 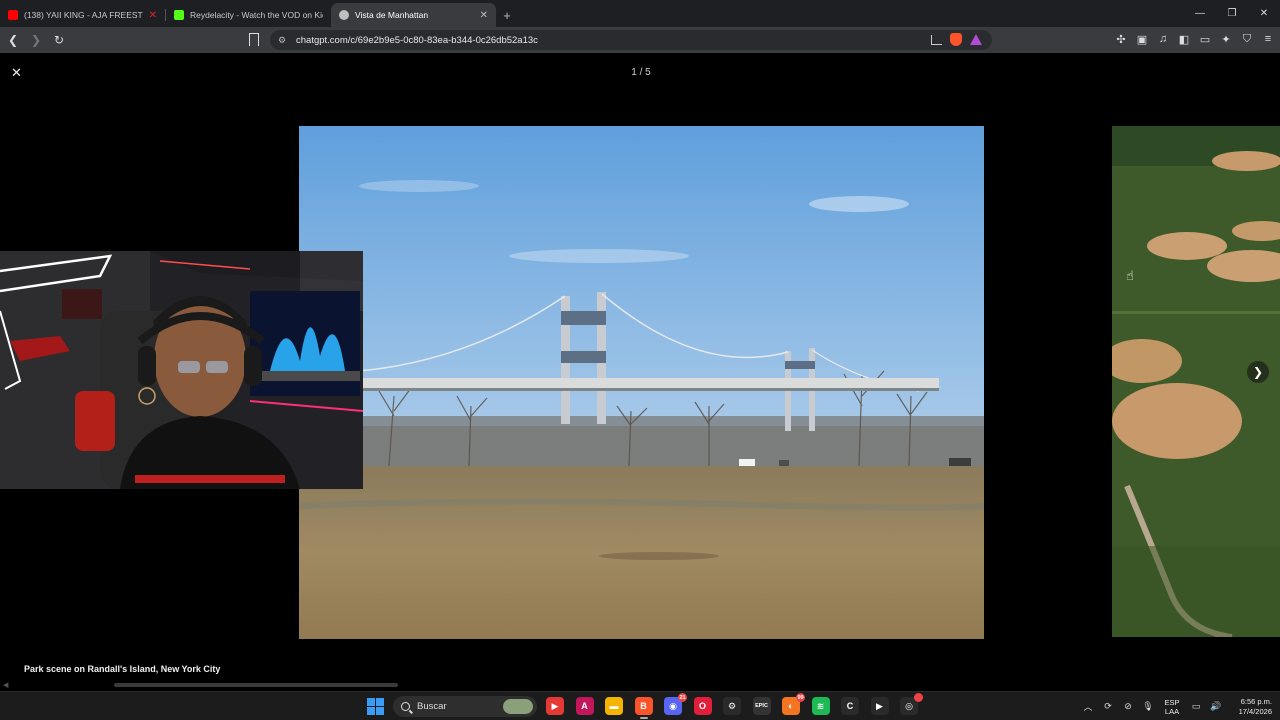 I want to click on audio-muted-icon: ✕, so click(x=153, y=15).